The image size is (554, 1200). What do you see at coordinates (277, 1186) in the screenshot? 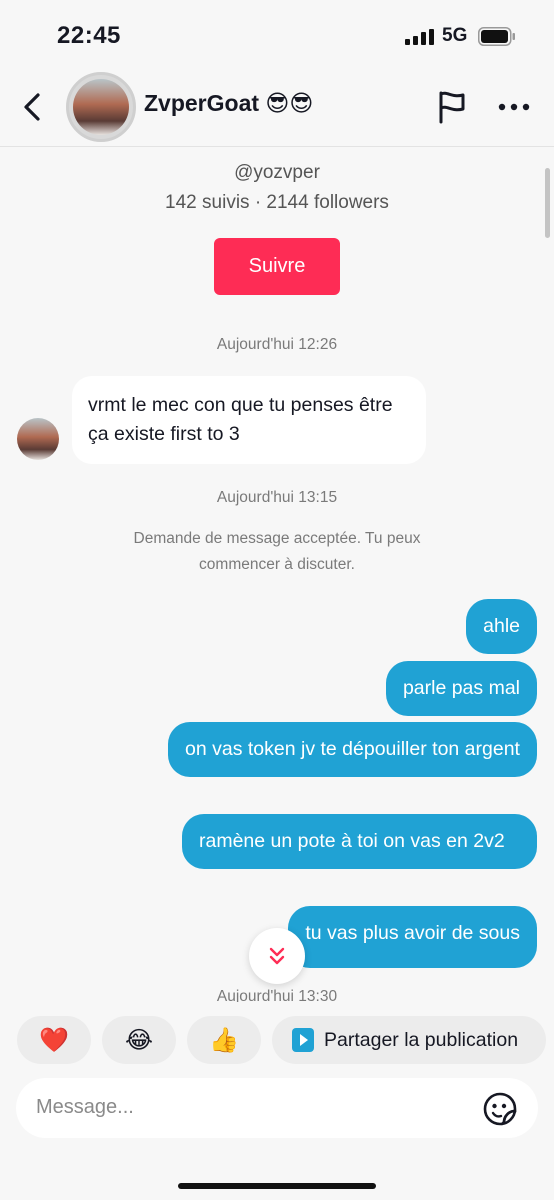
I see `home-indicator` at bounding box center [277, 1186].